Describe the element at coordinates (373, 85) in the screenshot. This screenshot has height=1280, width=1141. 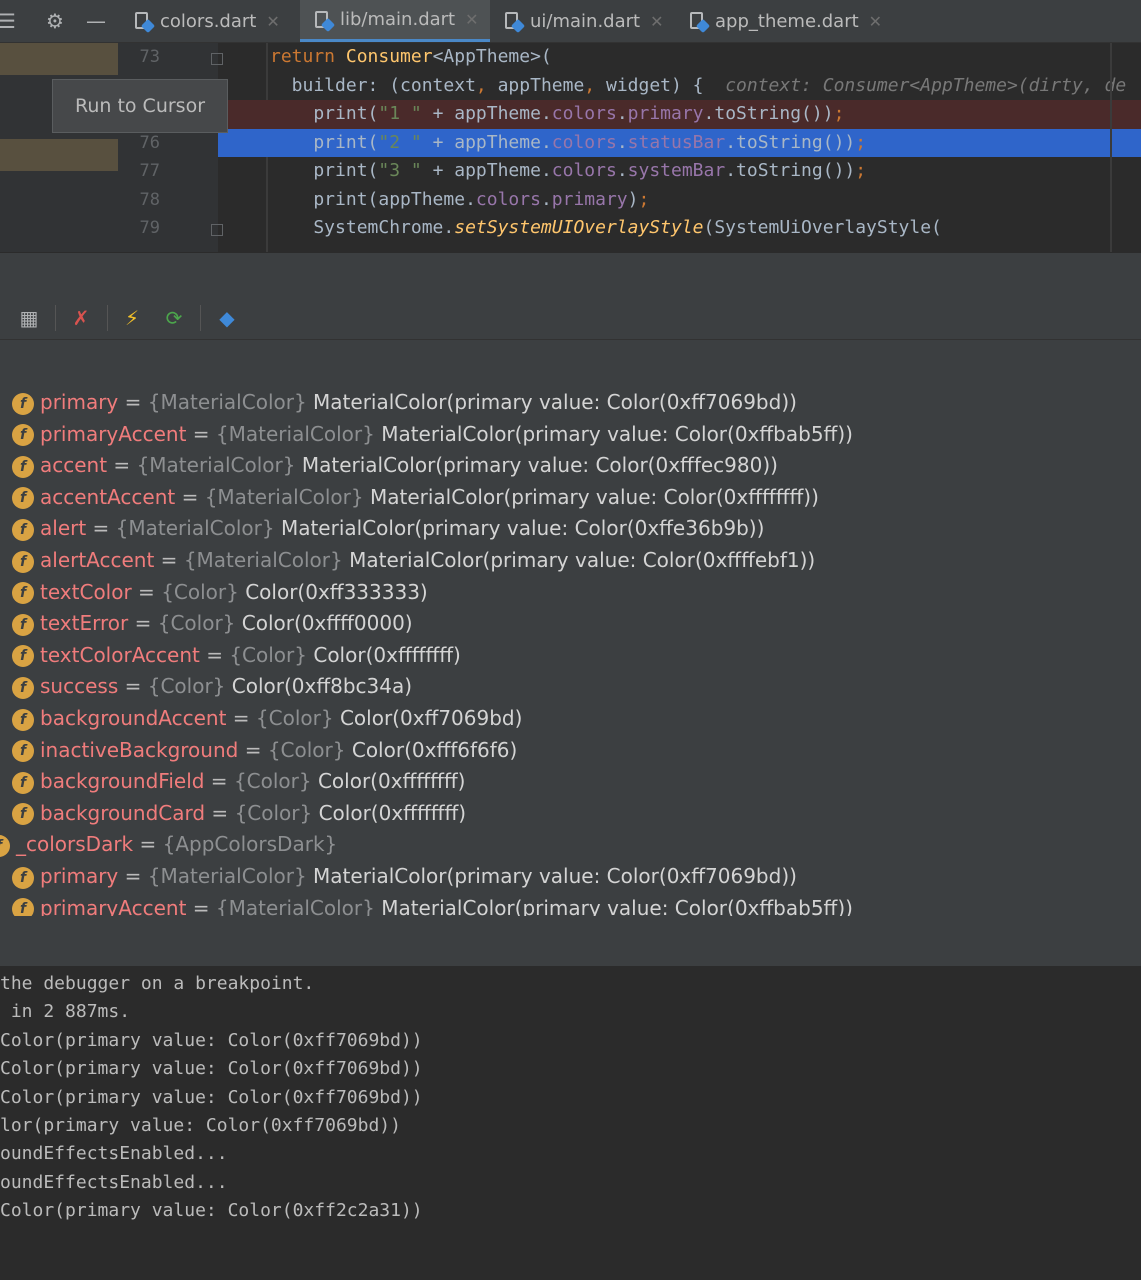
I see `code-token: builder: (context` at that location.